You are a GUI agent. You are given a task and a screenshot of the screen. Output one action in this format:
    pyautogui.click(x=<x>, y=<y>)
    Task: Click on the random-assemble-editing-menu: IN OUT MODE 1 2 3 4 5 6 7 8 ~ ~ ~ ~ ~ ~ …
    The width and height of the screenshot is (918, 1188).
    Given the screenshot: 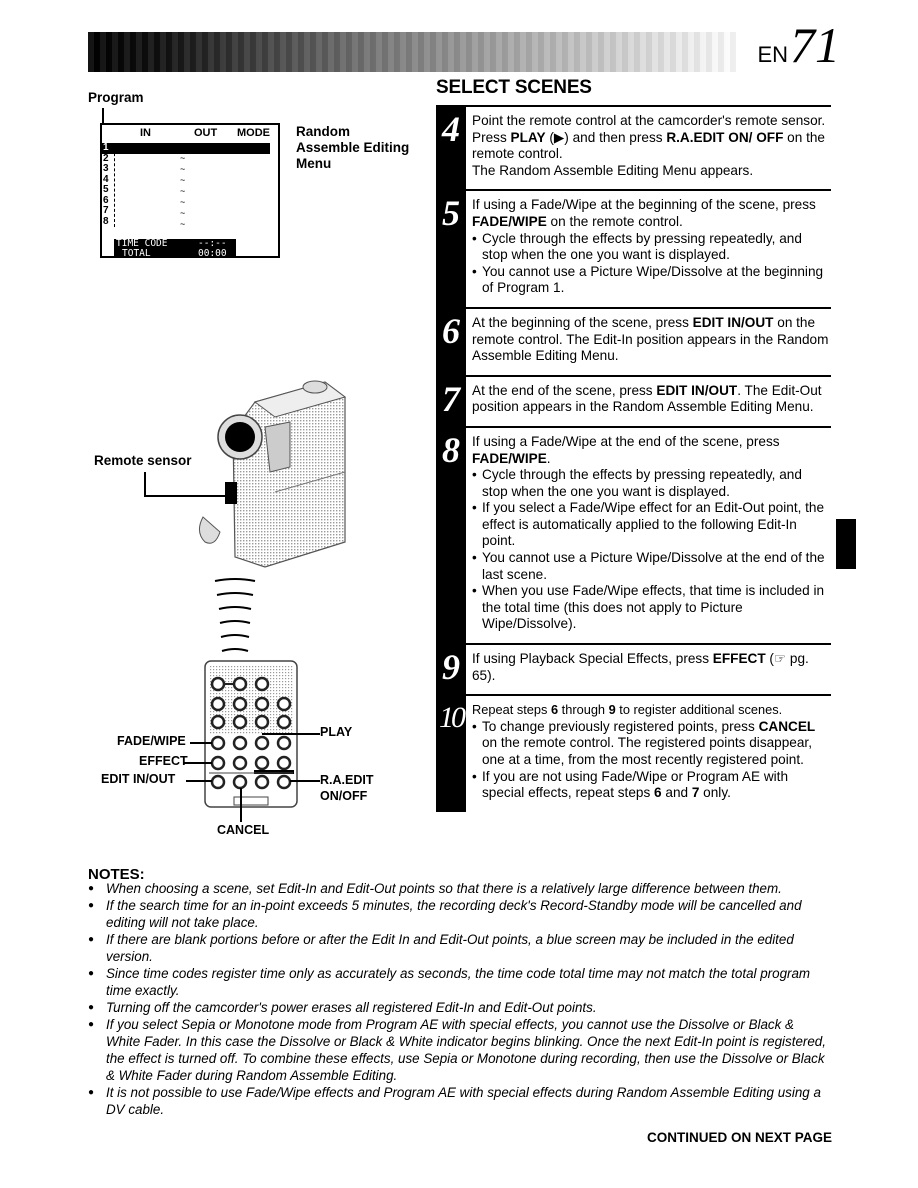 What is the action you would take?
    pyautogui.click(x=190, y=190)
    